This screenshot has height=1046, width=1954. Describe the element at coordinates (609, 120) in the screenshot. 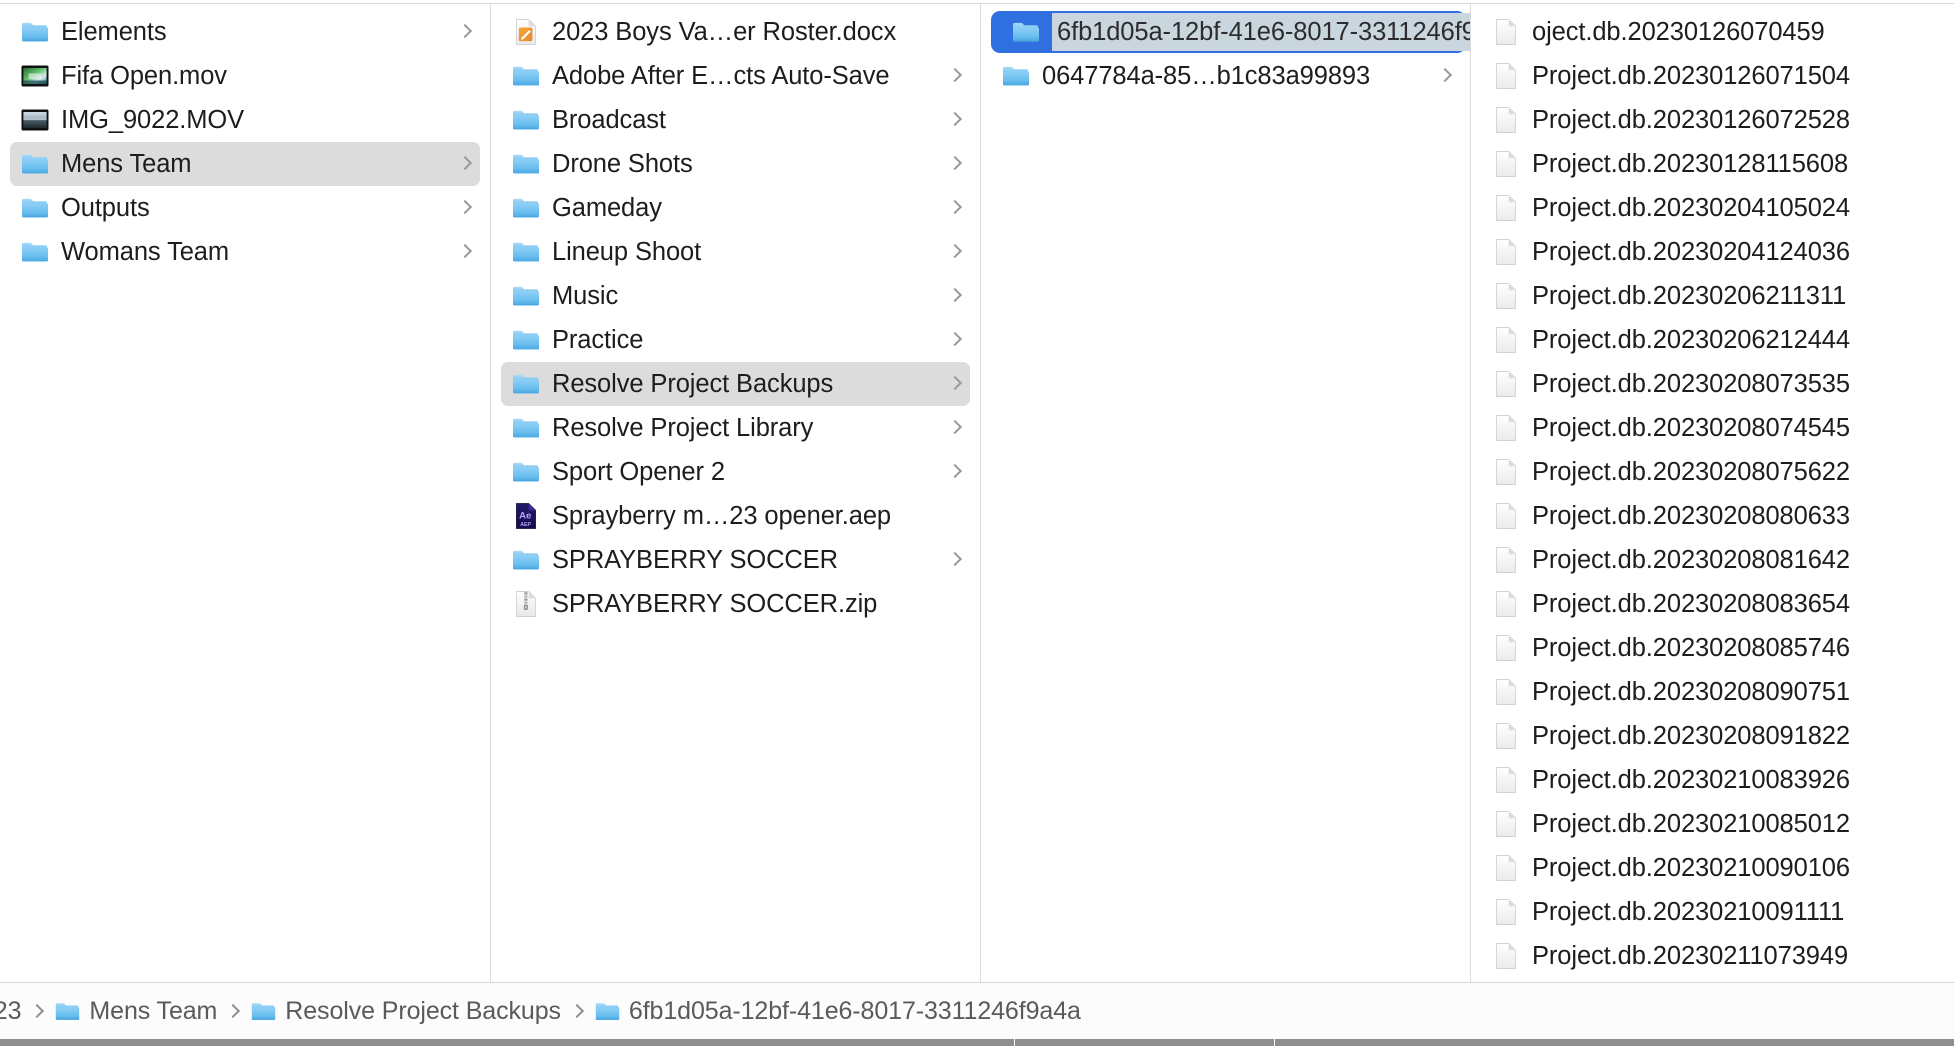

I see `list-item-label: Broadcast` at that location.